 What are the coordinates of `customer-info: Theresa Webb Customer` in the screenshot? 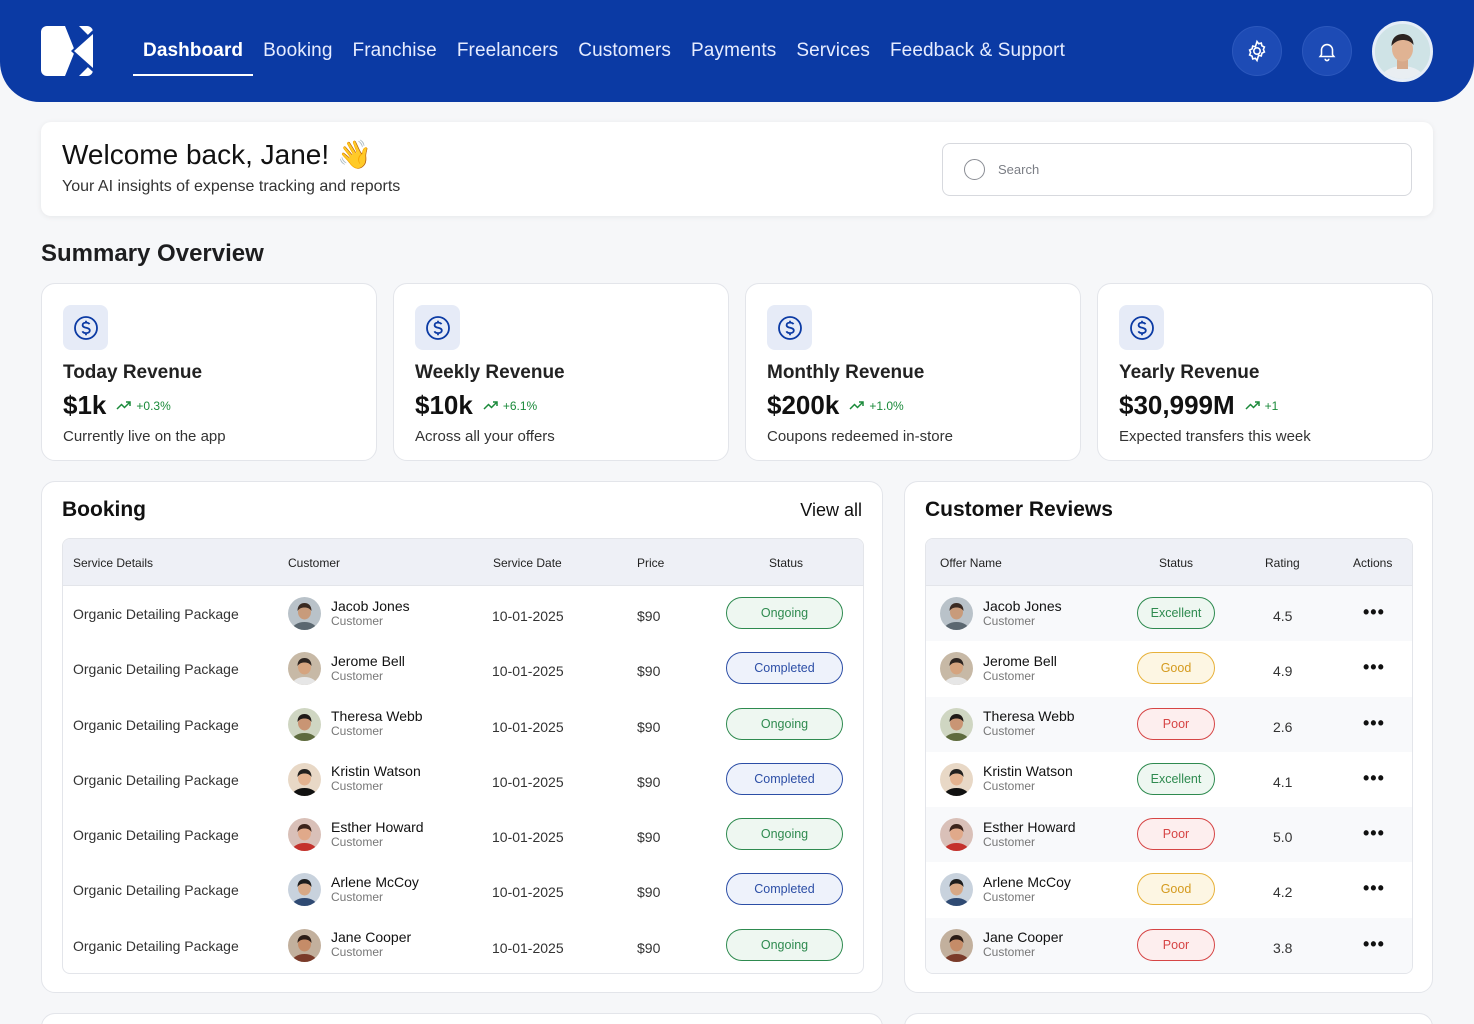 It's located at (377, 724).